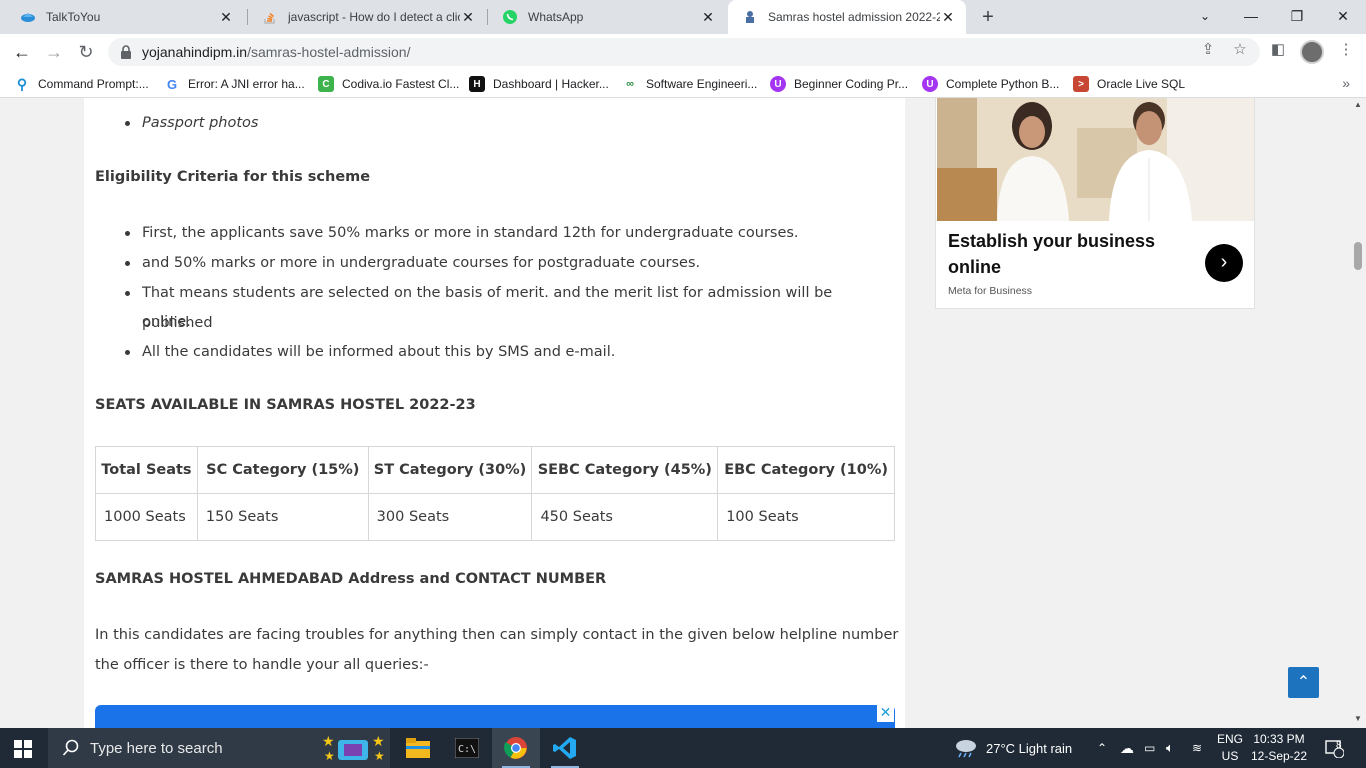 The height and width of the screenshot is (768, 1366). I want to click on taskbar-vscode, so click(565, 748).